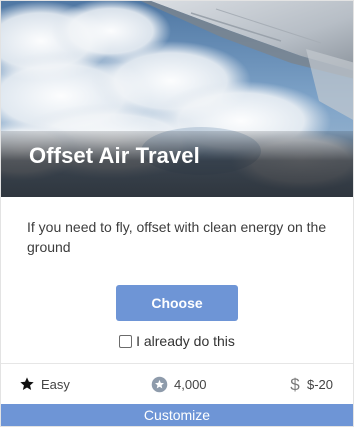 This screenshot has width=354, height=427. I want to click on cost-info: $ $-20, so click(311, 384).